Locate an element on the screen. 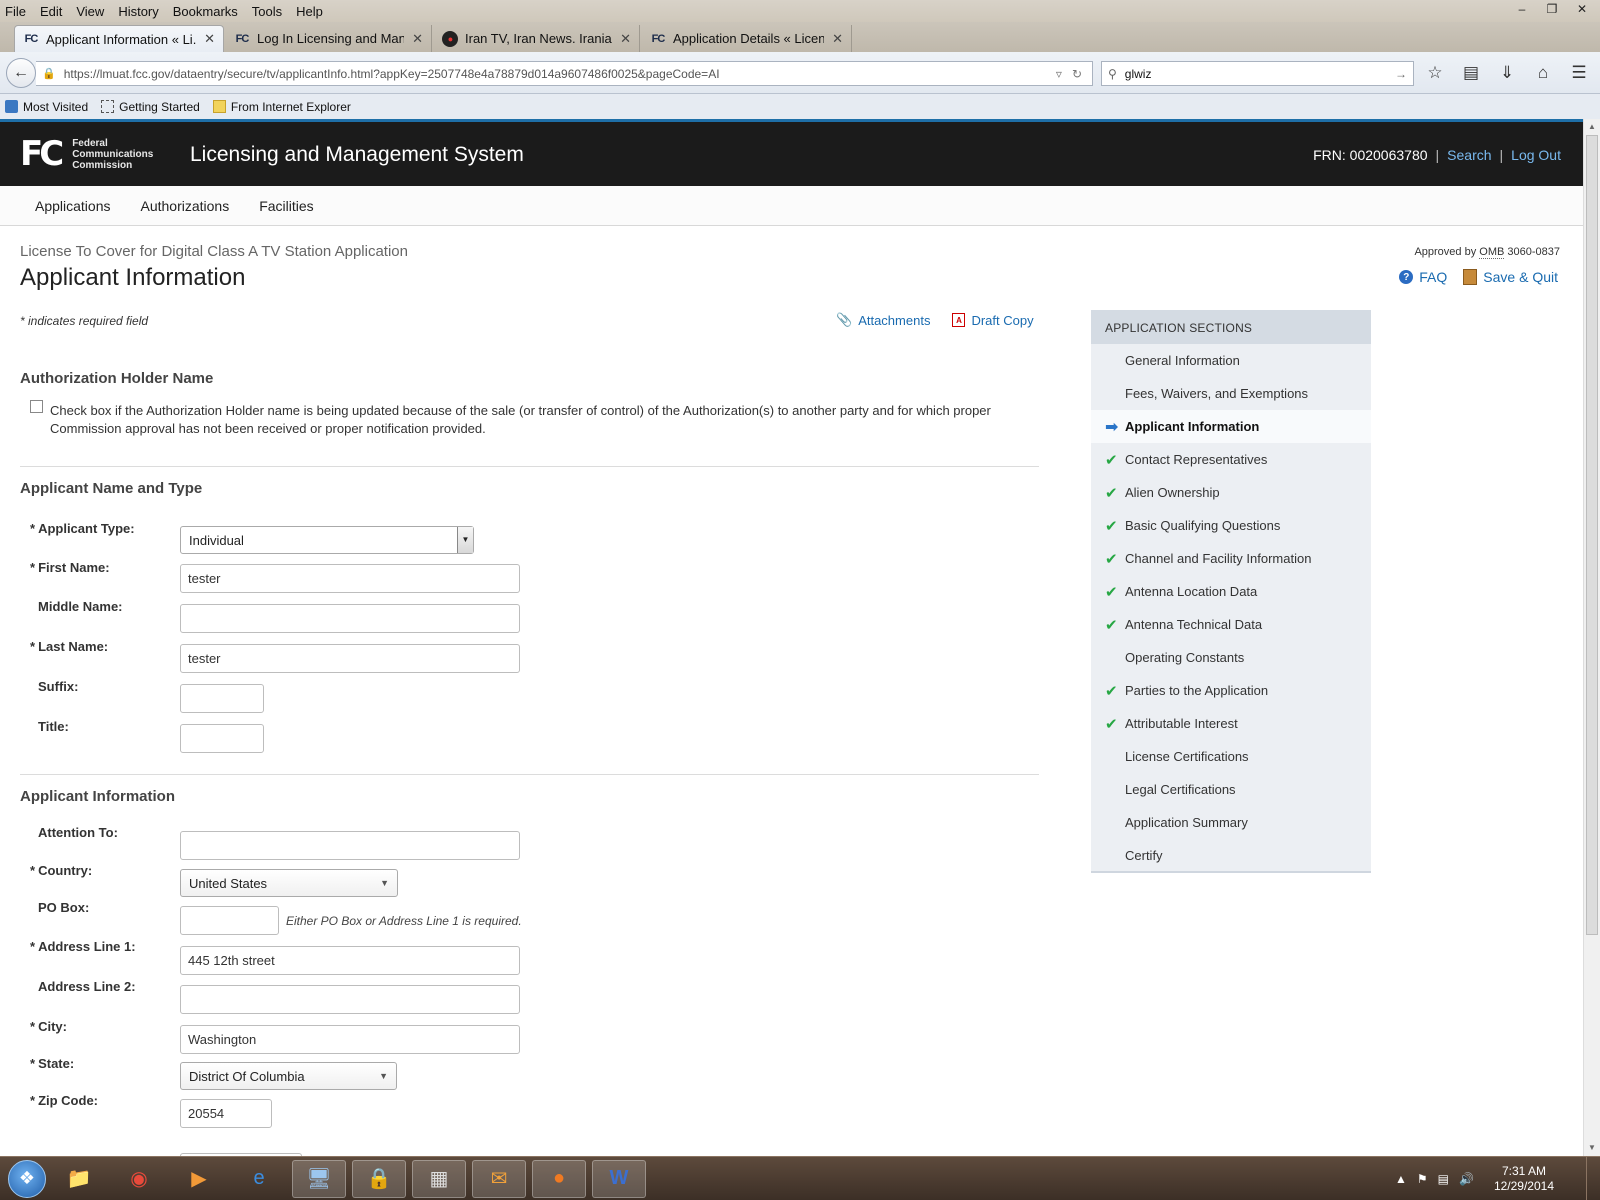  sidebar-item: License Certifications is located at coordinates (1231, 756).